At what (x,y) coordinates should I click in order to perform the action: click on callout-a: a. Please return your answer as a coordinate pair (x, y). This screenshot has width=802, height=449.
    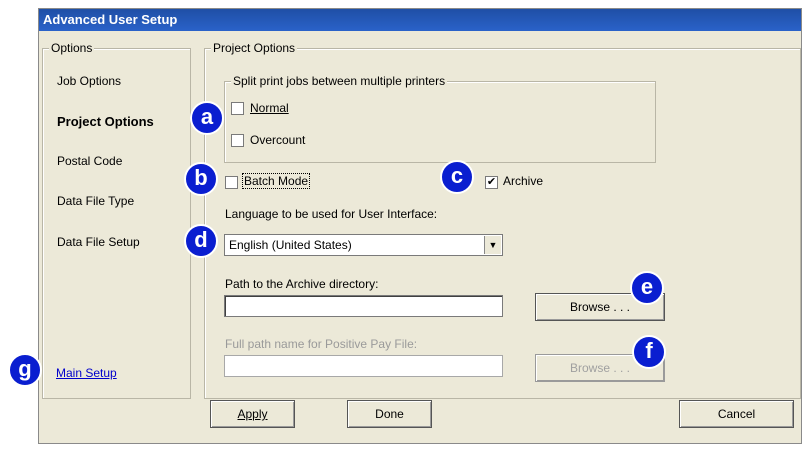
    Looking at the image, I should click on (207, 118).